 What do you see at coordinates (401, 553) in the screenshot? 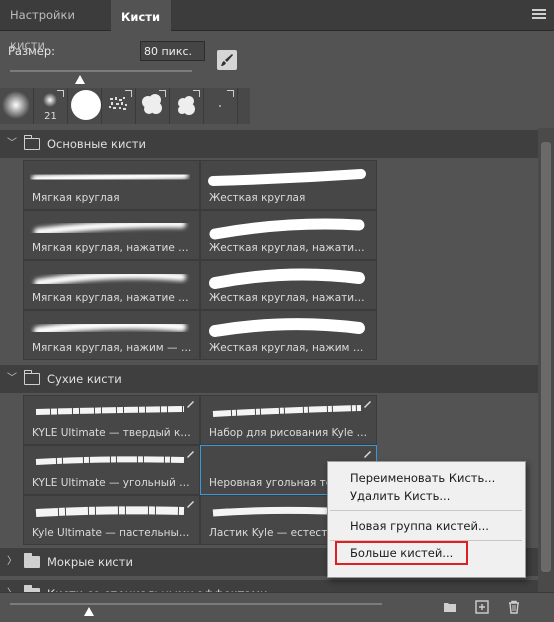
I see `highlight-box` at bounding box center [401, 553].